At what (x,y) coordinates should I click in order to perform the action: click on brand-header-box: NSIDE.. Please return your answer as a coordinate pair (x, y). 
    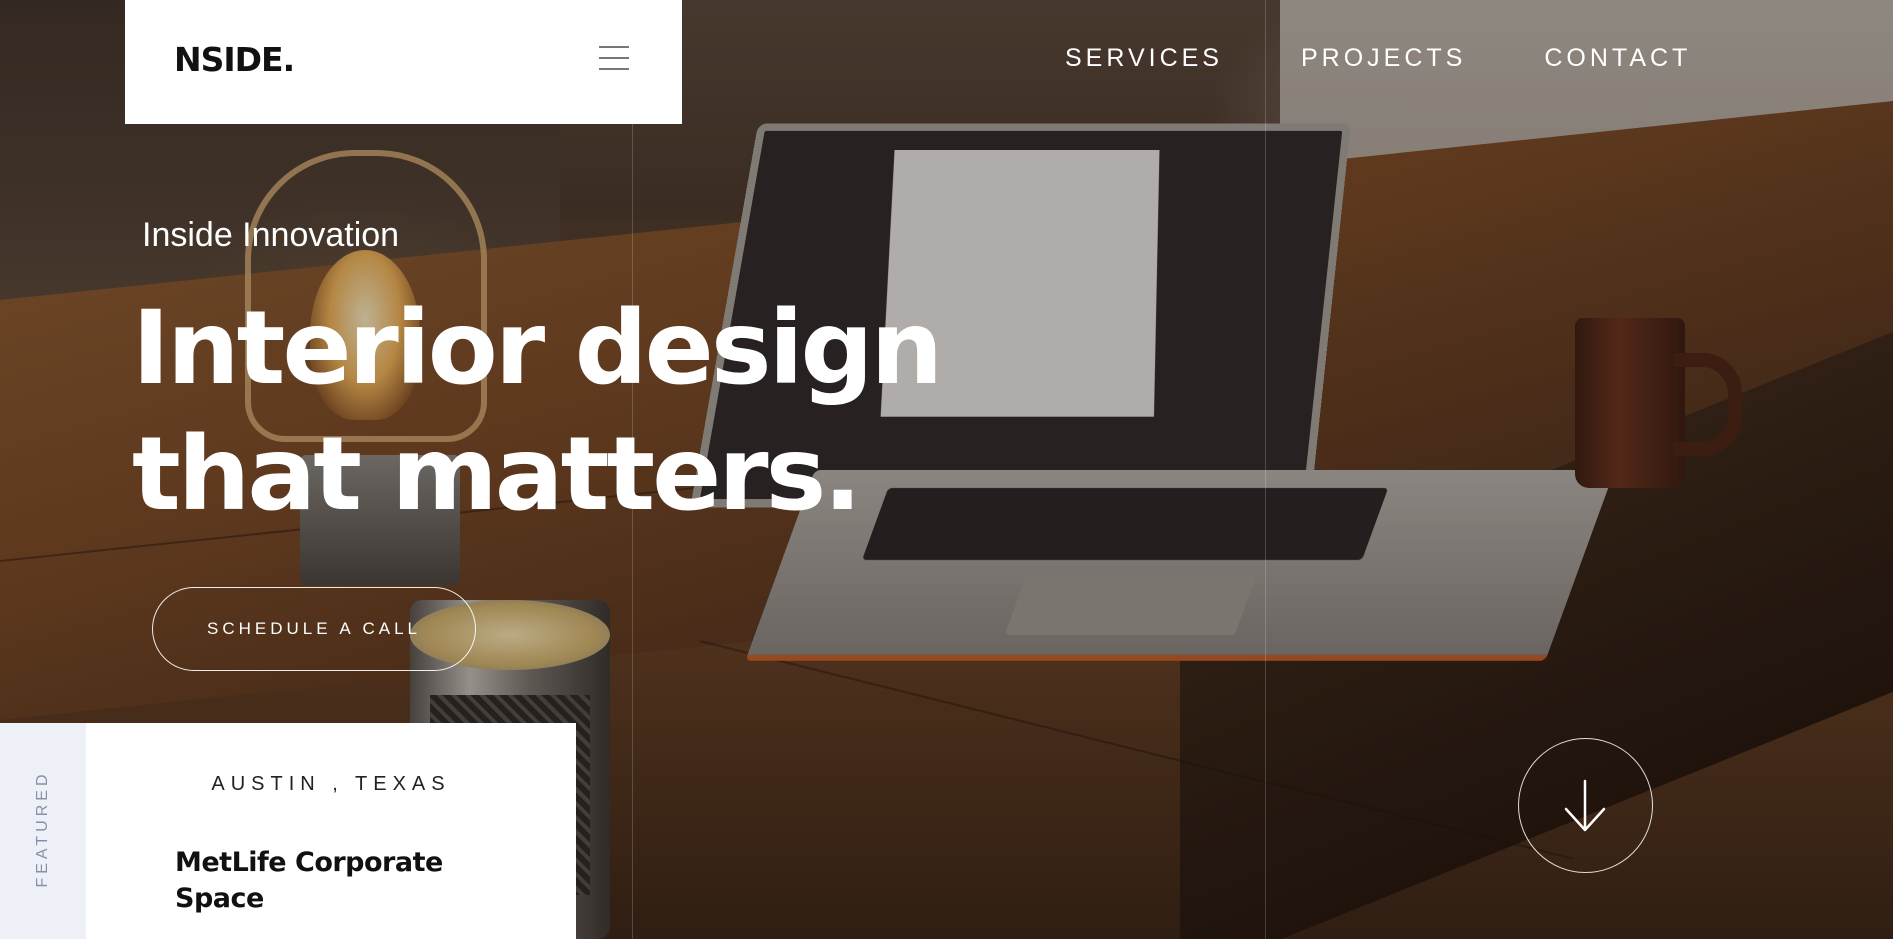
    Looking at the image, I should click on (403, 62).